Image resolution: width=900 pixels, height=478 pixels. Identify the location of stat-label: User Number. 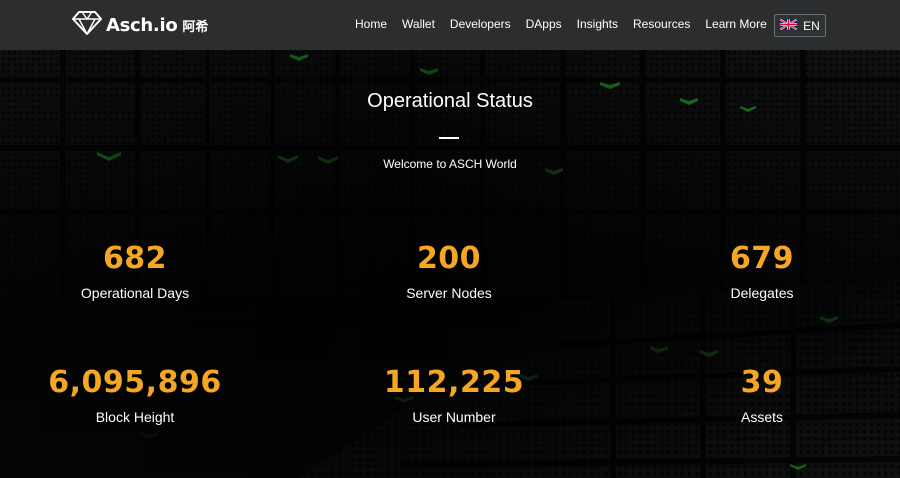
(454, 417).